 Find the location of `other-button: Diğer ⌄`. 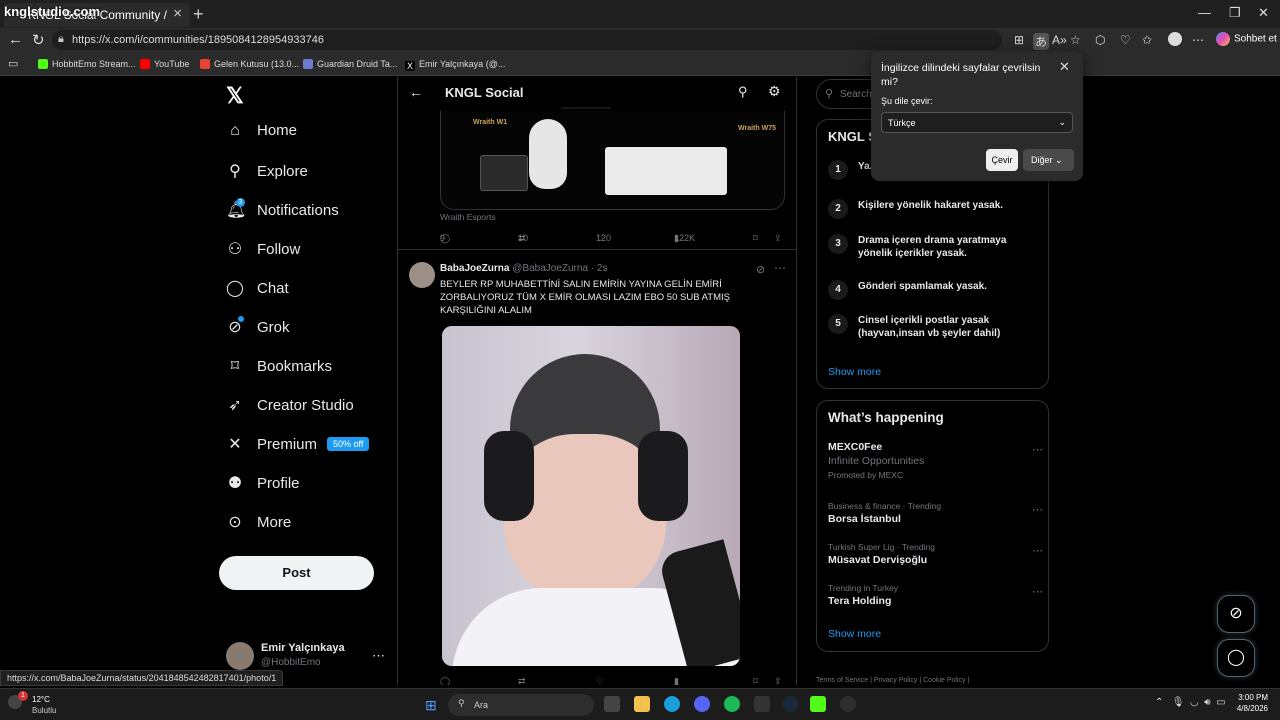

other-button: Diğer ⌄ is located at coordinates (1048, 160).